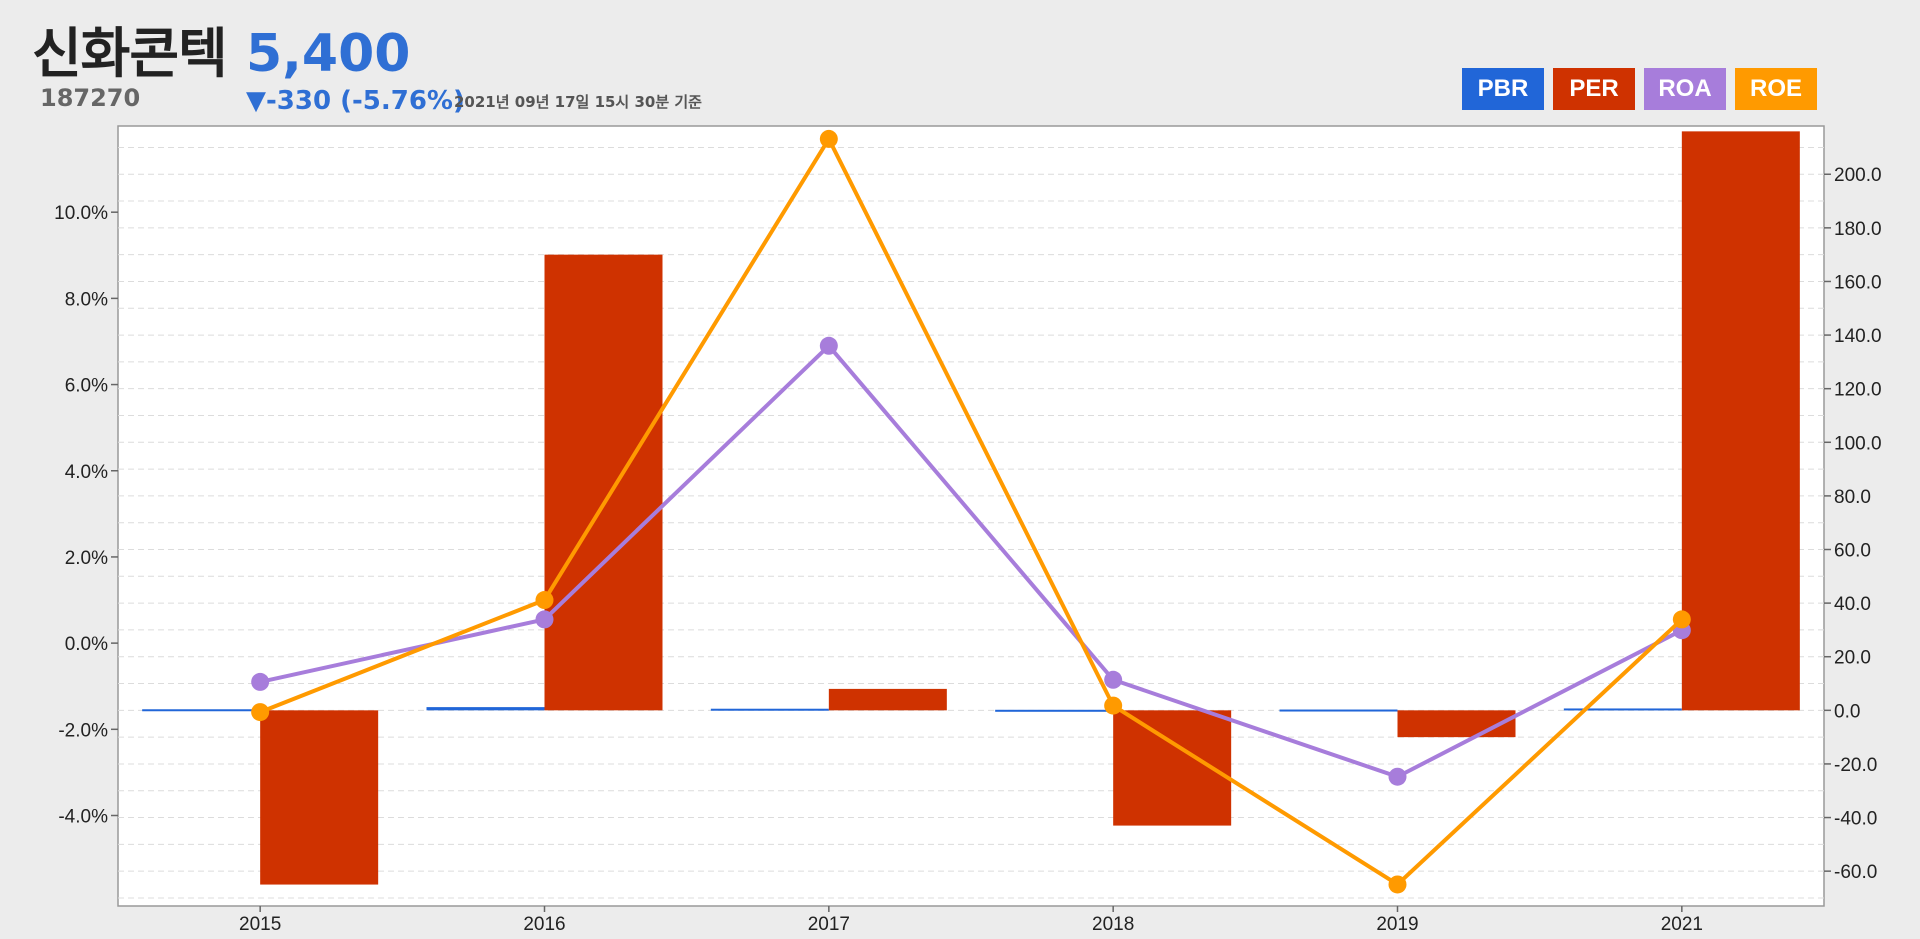 The height and width of the screenshot is (939, 1920). What do you see at coordinates (260, 924) in the screenshot?
I see `x-tick-label: 2015` at bounding box center [260, 924].